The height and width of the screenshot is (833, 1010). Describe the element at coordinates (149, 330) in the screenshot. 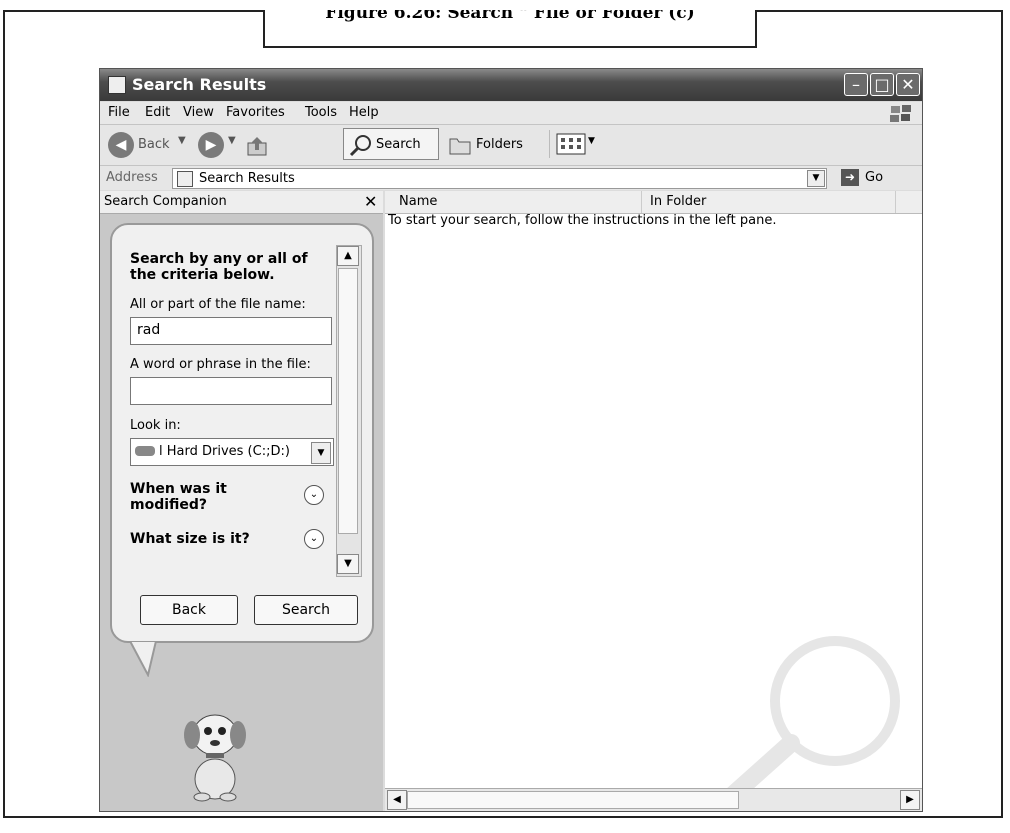

I see `filename-value: rad` at that location.